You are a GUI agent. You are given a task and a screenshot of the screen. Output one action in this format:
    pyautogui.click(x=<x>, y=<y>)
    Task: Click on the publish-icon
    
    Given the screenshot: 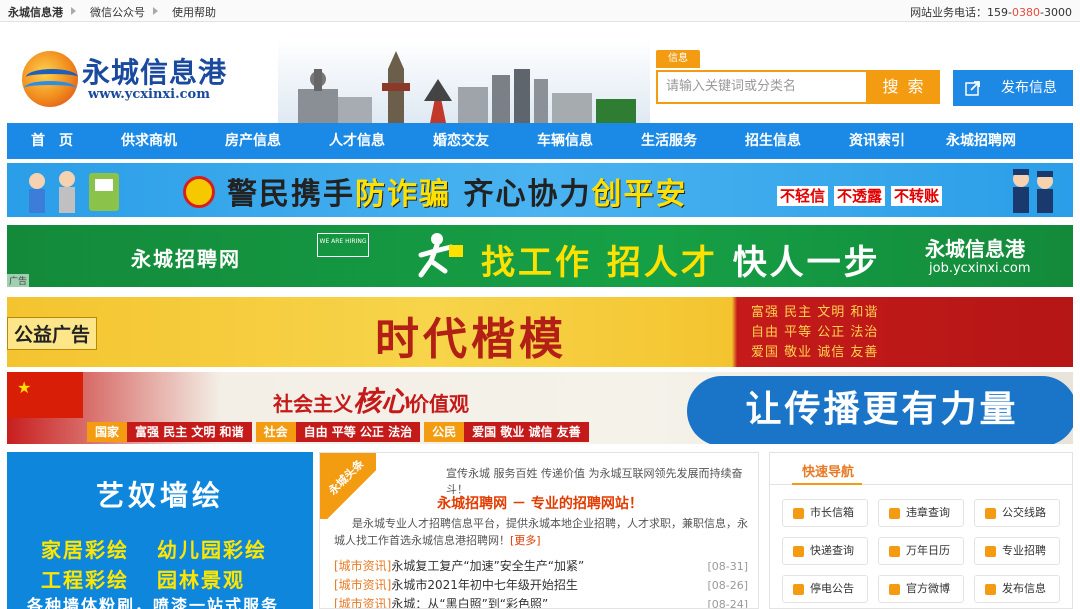 What is the action you would take?
    pyautogui.click(x=972, y=88)
    